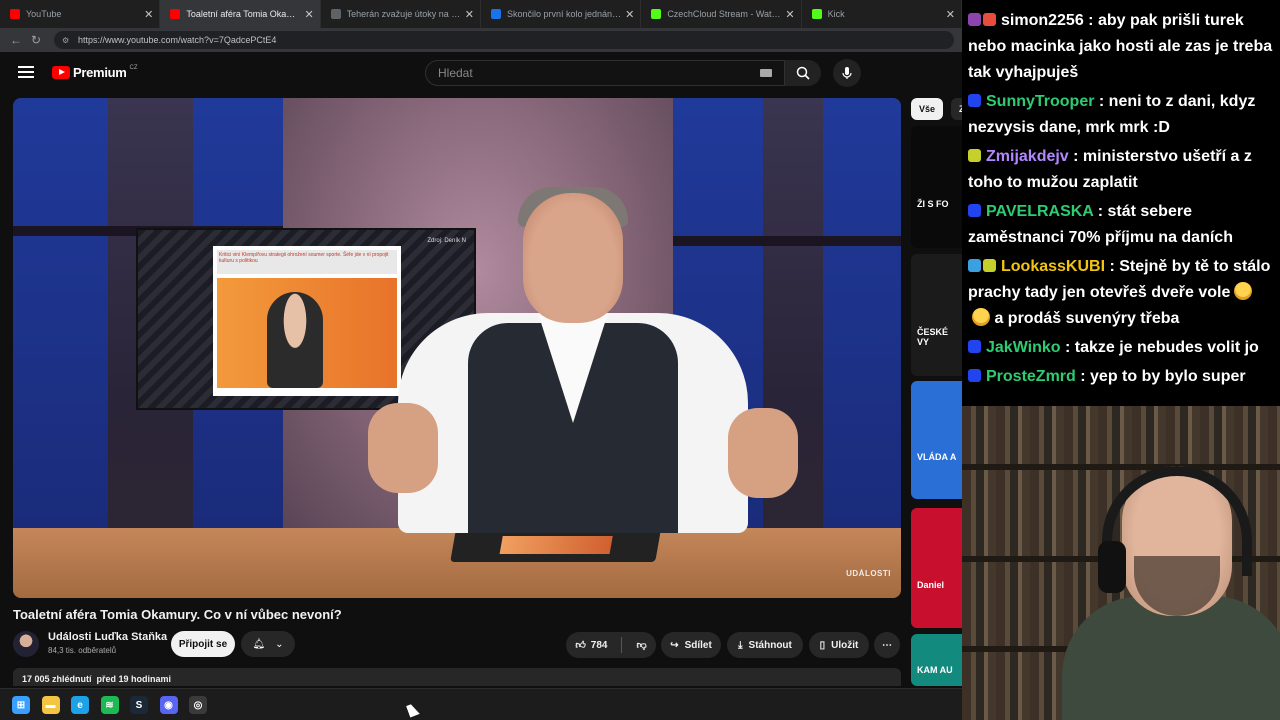  I want to click on search-button, so click(803, 73).